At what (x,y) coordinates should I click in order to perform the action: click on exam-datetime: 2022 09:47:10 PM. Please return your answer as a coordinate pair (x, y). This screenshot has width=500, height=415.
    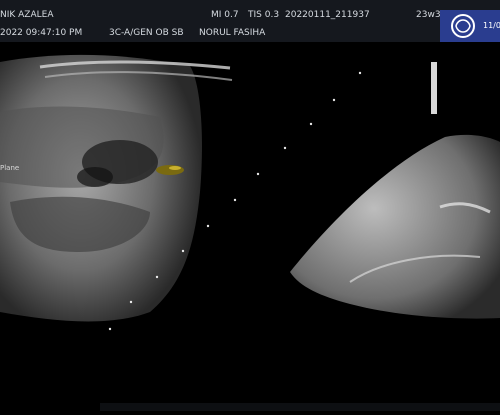
    Looking at the image, I should click on (41, 33).